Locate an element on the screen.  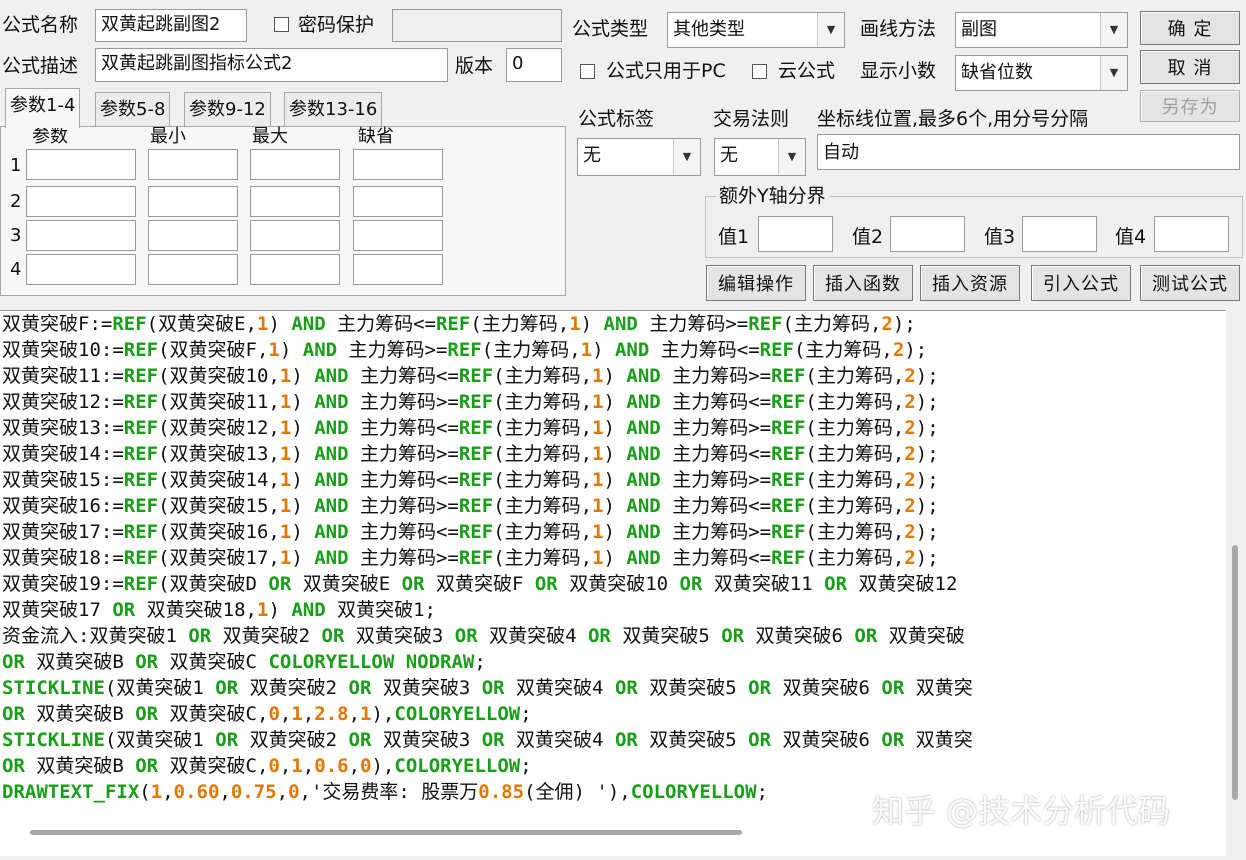
axis-position-label: 坐标线位置,最多6个,用分号分隔 is located at coordinates (953, 119).